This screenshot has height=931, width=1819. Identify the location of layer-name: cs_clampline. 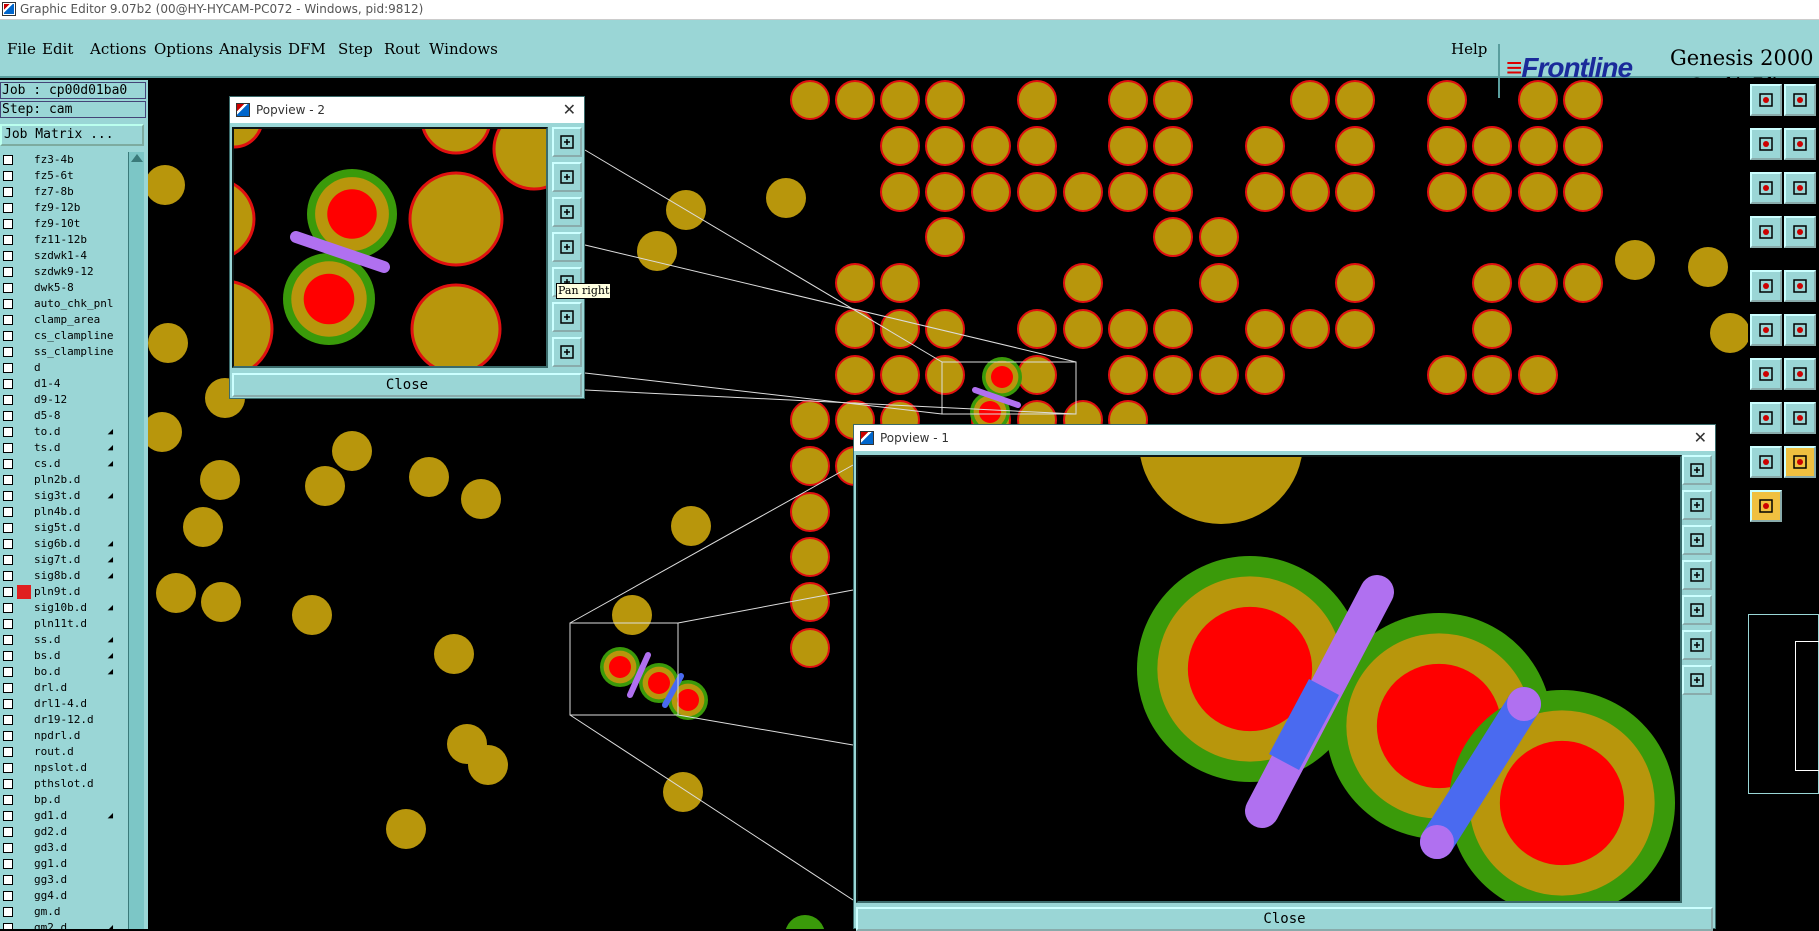
(74, 336).